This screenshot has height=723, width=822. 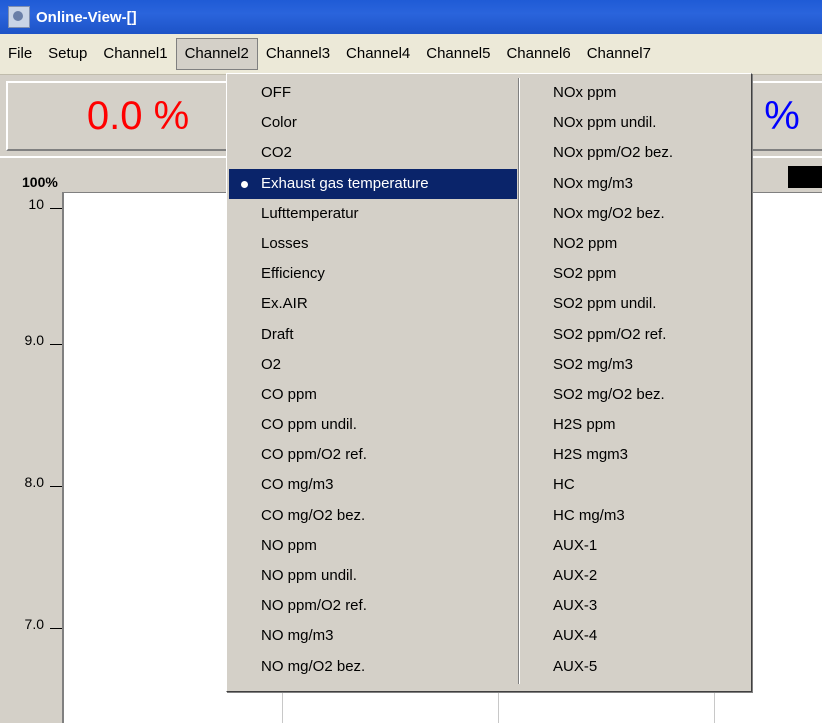 I want to click on menu-option-exhaust-gas-temperature: Exhaust gas temperature, so click(x=373, y=183).